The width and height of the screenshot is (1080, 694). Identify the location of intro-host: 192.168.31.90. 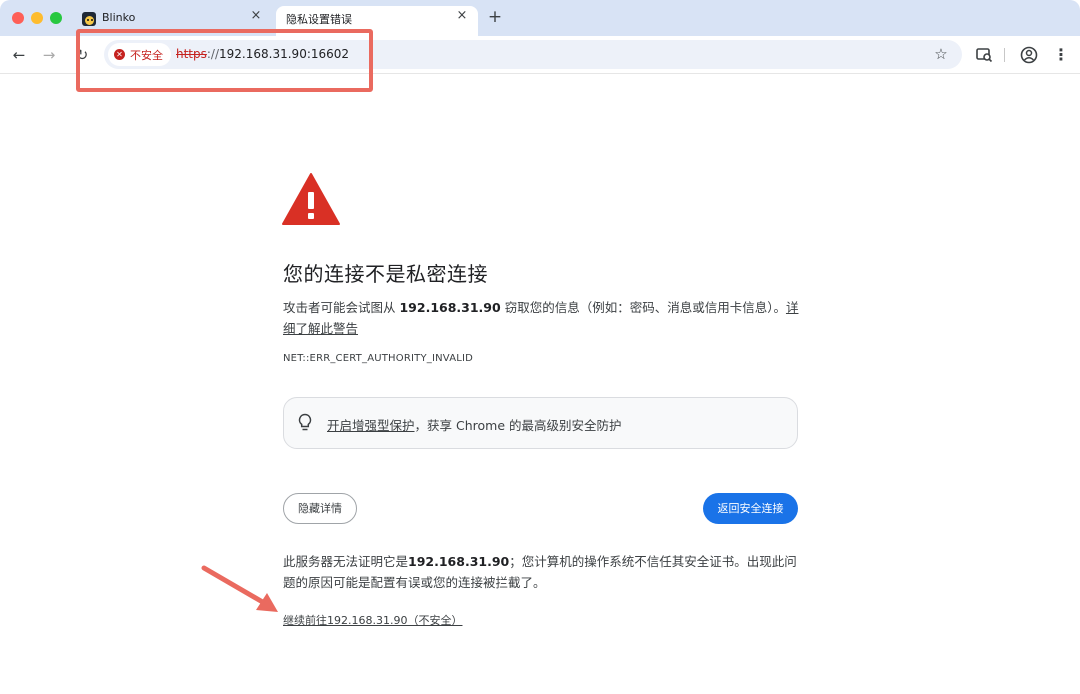
(450, 307).